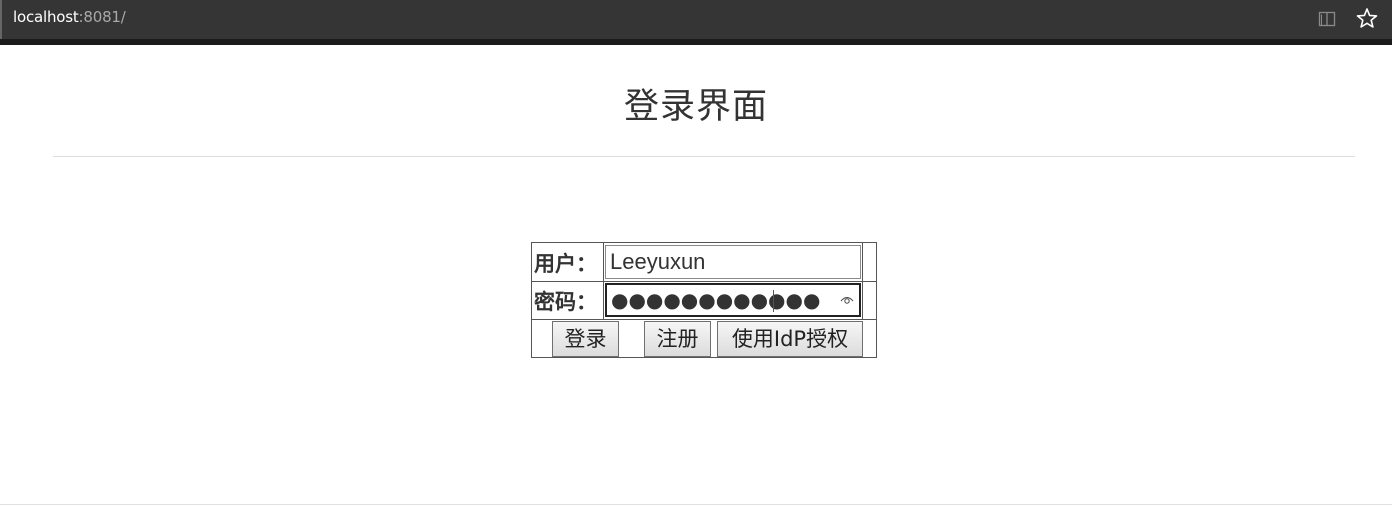 The width and height of the screenshot is (1392, 506). I want to click on login-button: 登录, so click(585, 339).